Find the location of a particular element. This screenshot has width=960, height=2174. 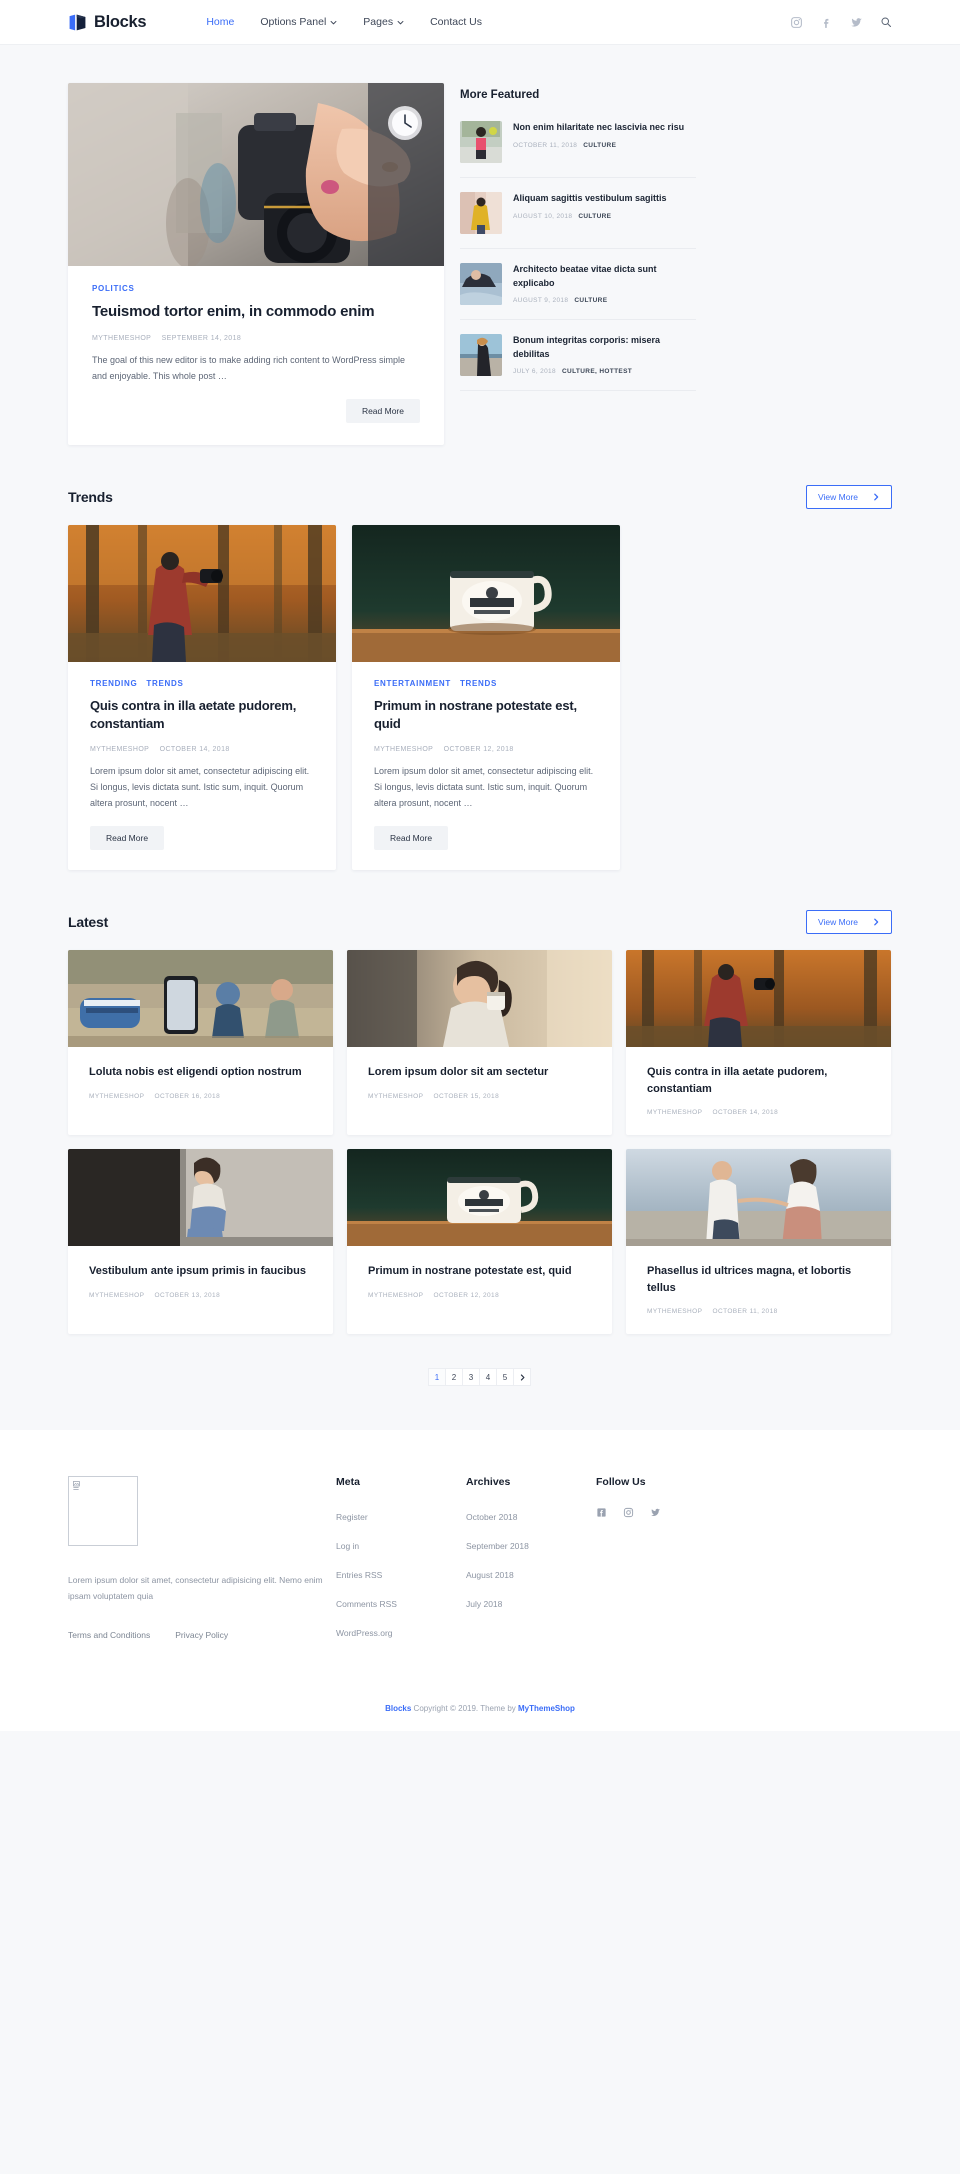

latest-view-more-button: View More is located at coordinates (849, 922).